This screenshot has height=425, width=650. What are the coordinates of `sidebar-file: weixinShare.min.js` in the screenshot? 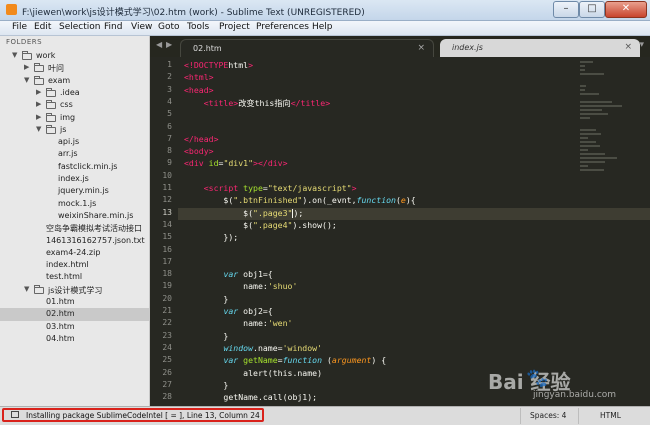 It's located at (74, 216).